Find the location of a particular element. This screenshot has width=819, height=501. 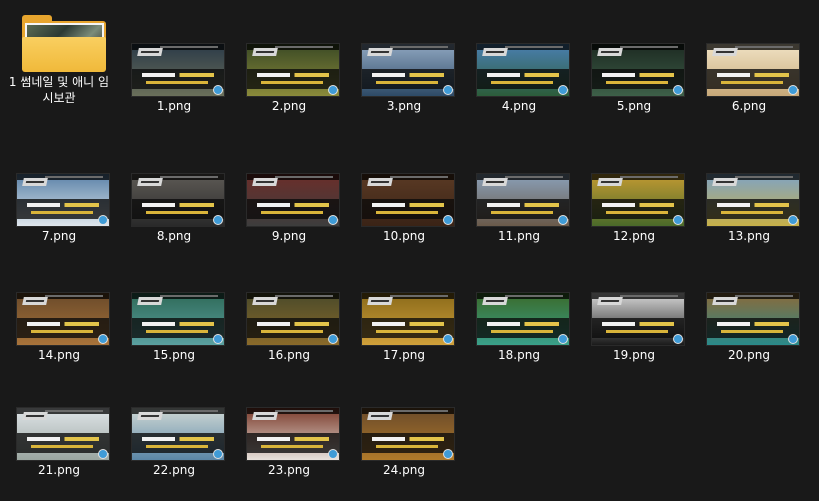

file-label: 24.png is located at coordinates (404, 470).